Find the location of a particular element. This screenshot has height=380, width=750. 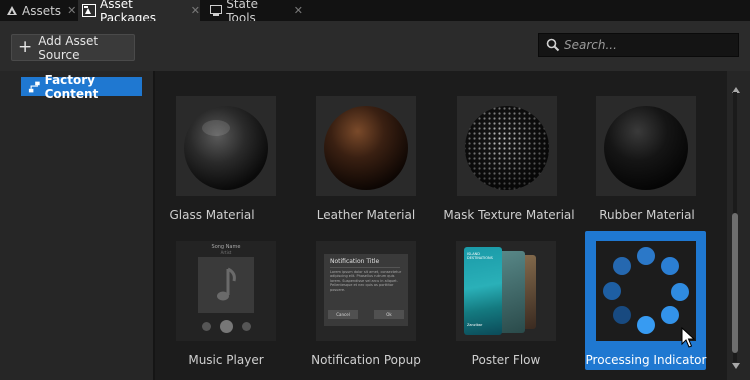

processing-spinner-icon is located at coordinates (646, 291).